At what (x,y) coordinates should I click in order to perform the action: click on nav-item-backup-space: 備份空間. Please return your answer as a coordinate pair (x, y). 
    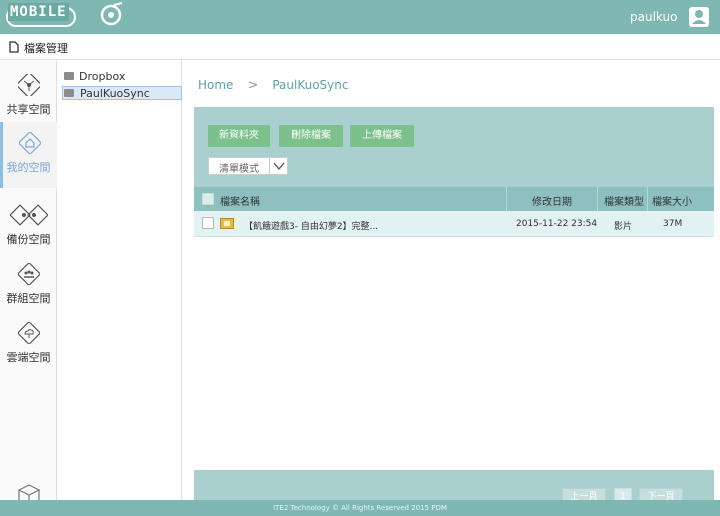
    Looking at the image, I should click on (28, 223).